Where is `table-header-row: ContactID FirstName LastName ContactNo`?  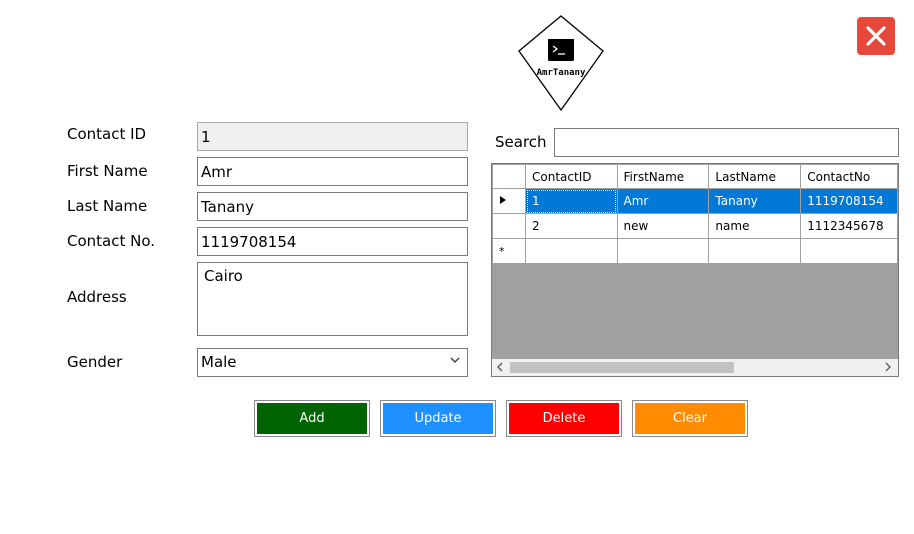 table-header-row: ContactID FirstName LastName ContactNo is located at coordinates (695, 176).